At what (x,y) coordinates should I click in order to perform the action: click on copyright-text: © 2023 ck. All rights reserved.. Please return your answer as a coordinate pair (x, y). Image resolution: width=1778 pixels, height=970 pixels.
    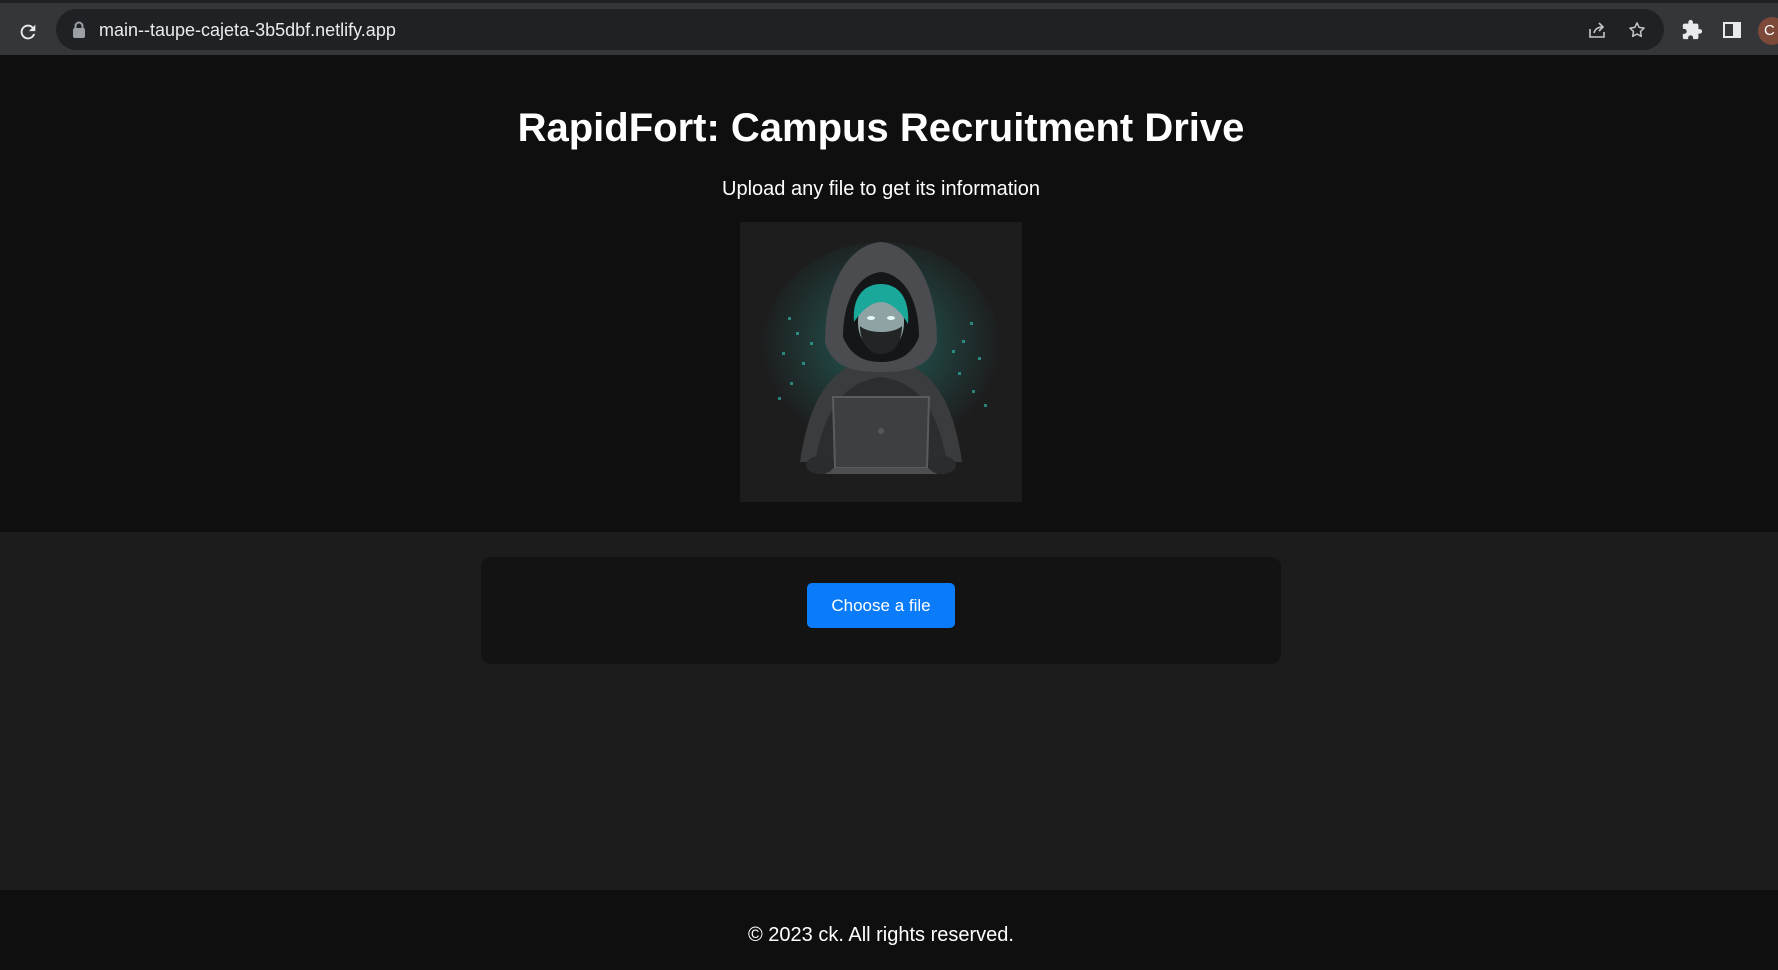
    Looking at the image, I should click on (881, 935).